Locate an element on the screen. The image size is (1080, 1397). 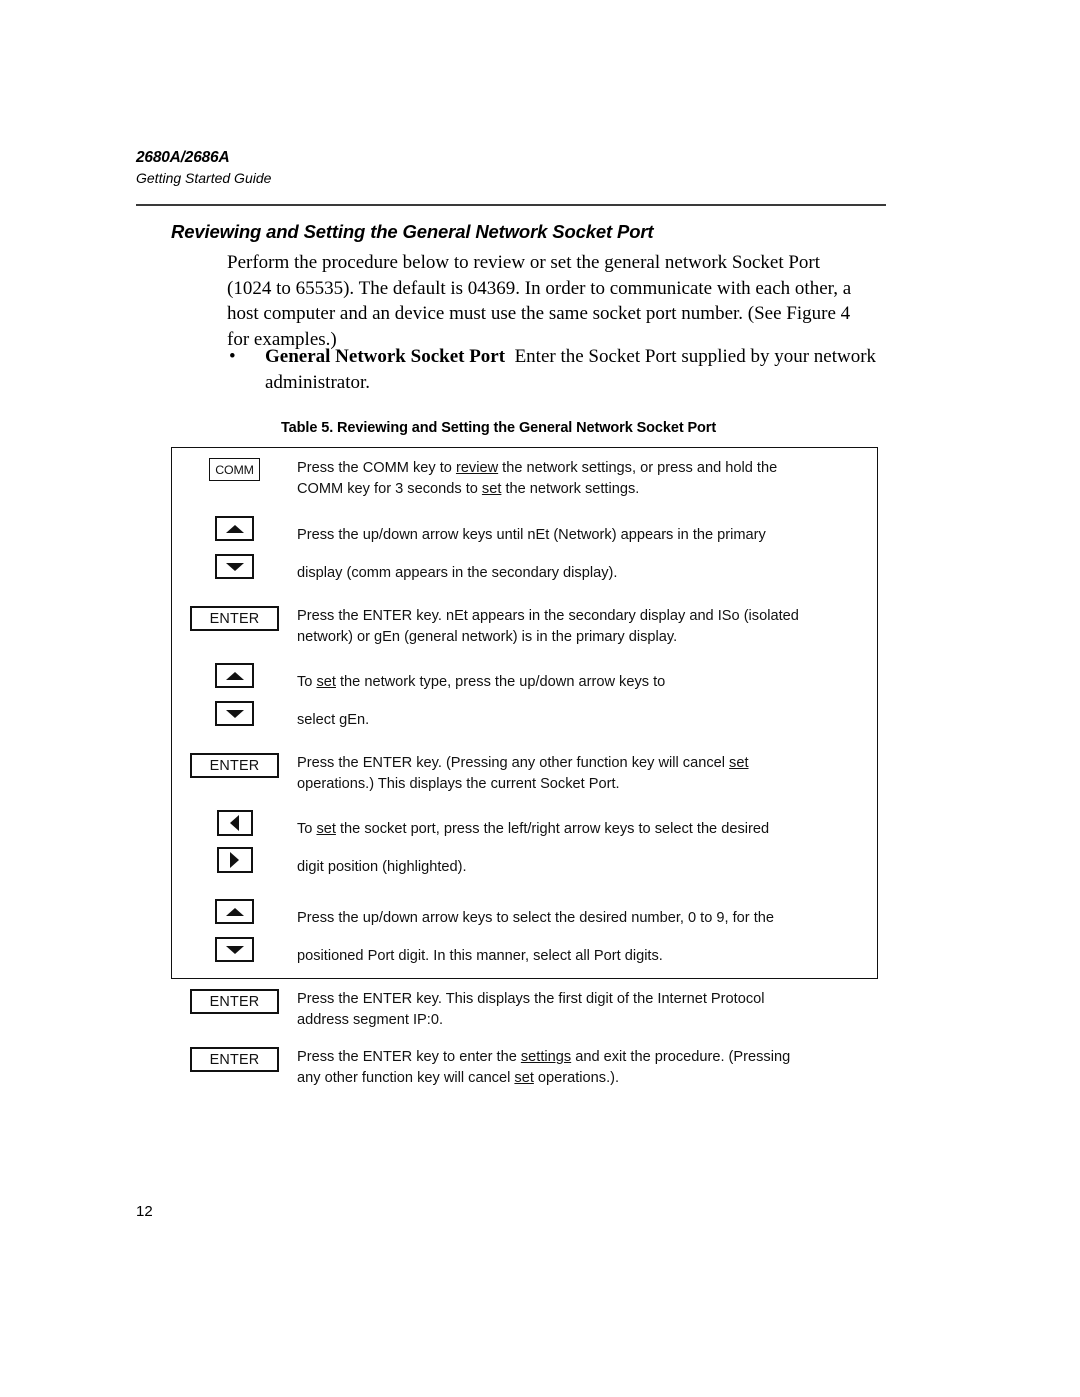
emphasis-underlined-text: review is located at coordinates (477, 468).